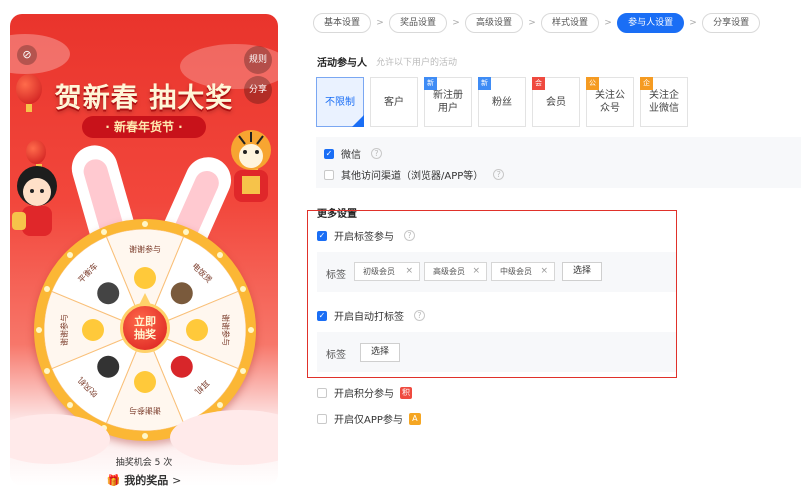  What do you see at coordinates (610, 102) in the screenshot?
I see `participant-option: 关注公众号公` at bounding box center [610, 102].